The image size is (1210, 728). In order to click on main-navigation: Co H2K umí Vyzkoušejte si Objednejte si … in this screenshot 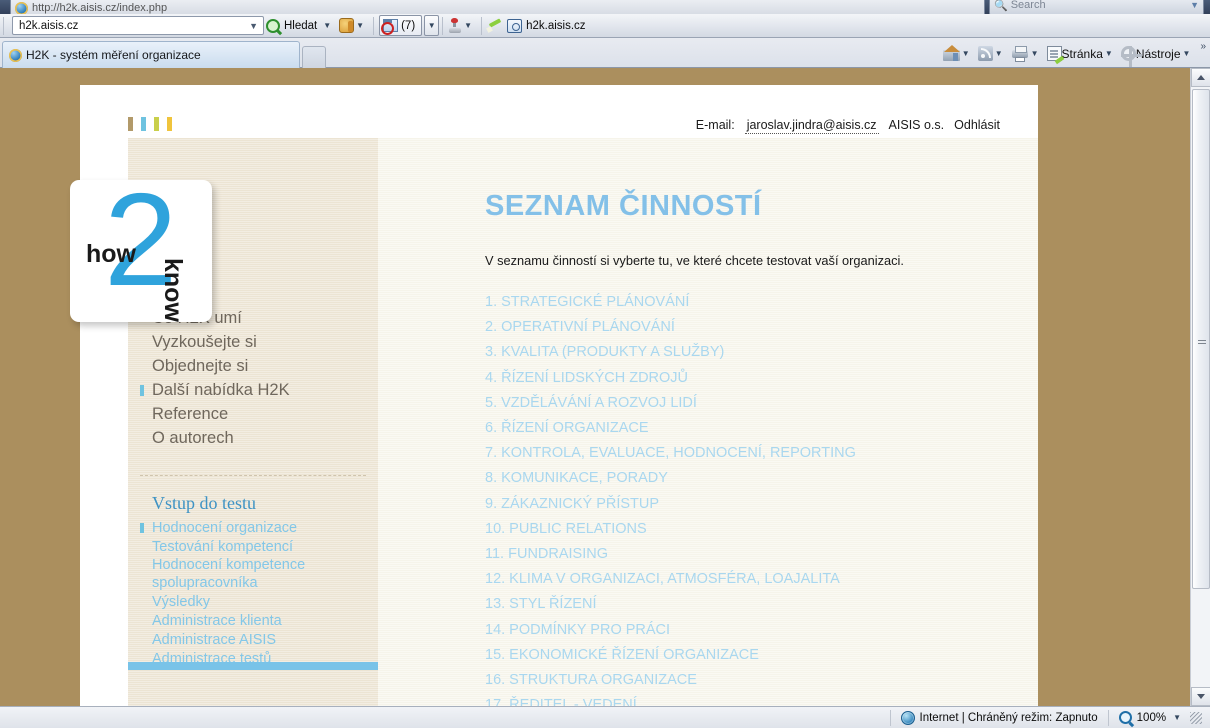, I will do `click(253, 378)`.